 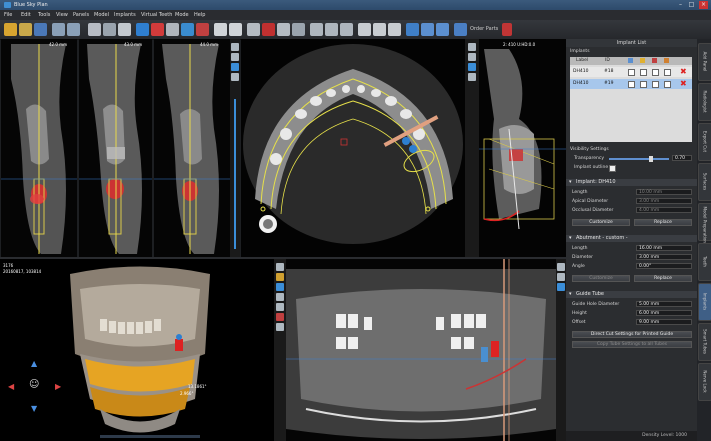 What do you see at coordinates (280, 277) in the screenshot?
I see `3d-tool-icon-2` at bounding box center [280, 277].